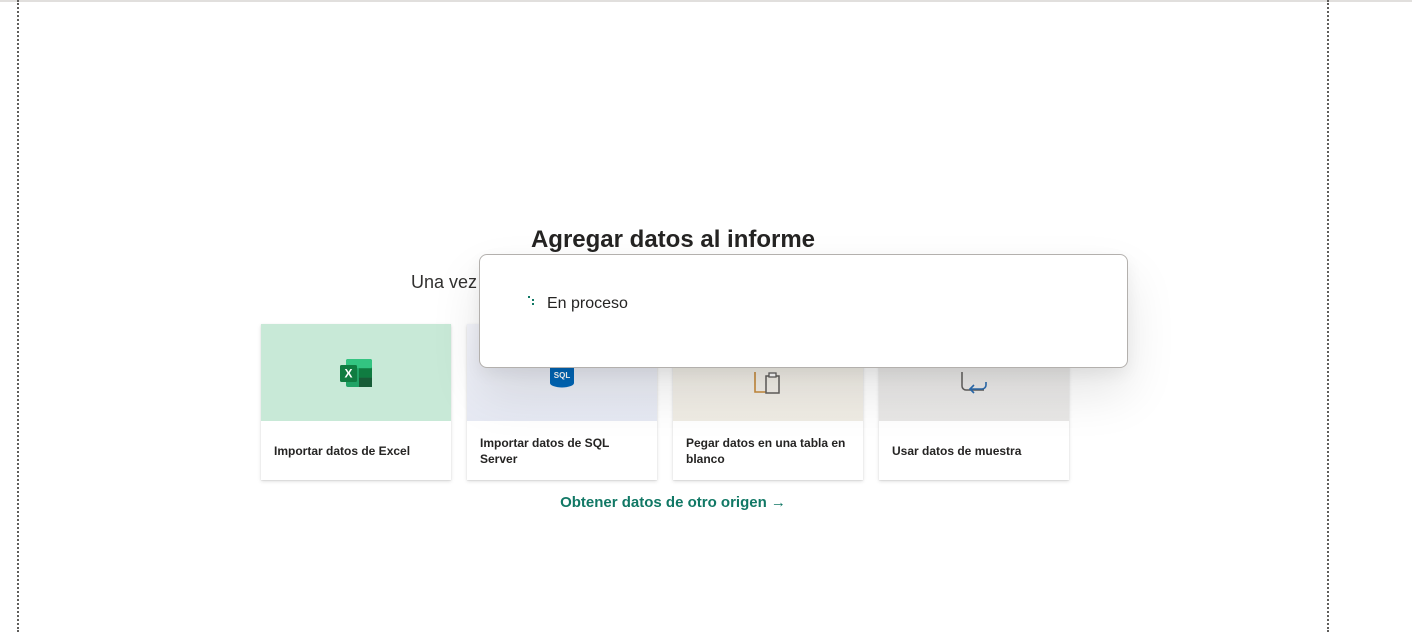 This screenshot has height=632, width=1412. What do you see at coordinates (587, 303) in the screenshot?
I see `loading-status-text: En proceso` at bounding box center [587, 303].